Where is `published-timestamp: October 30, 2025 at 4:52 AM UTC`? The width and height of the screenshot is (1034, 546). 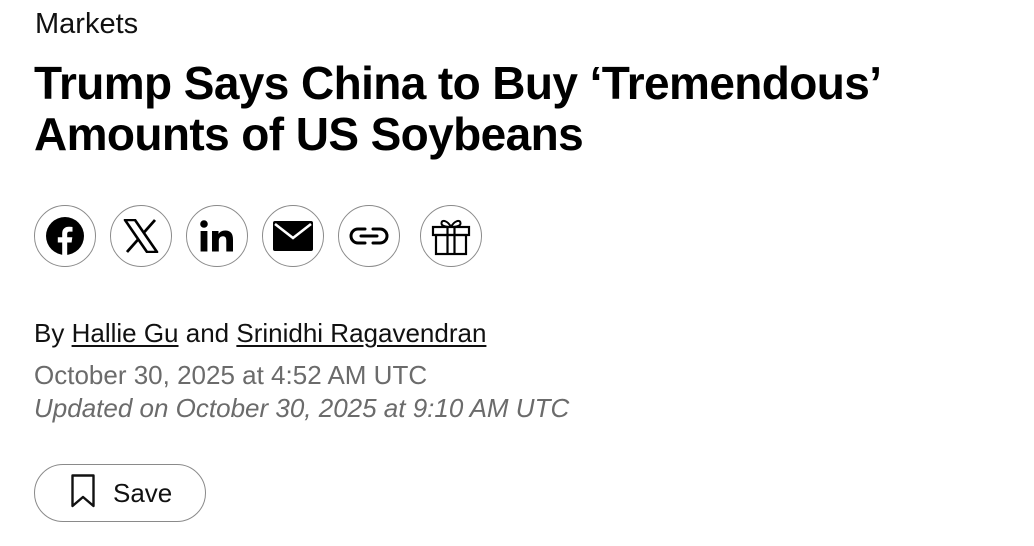
published-timestamp: October 30, 2025 at 4:52 AM UTC is located at coordinates (231, 375).